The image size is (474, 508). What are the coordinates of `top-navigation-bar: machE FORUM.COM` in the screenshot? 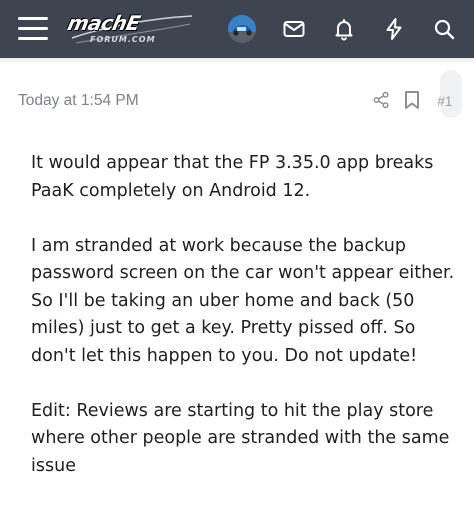 It's located at (237, 29).